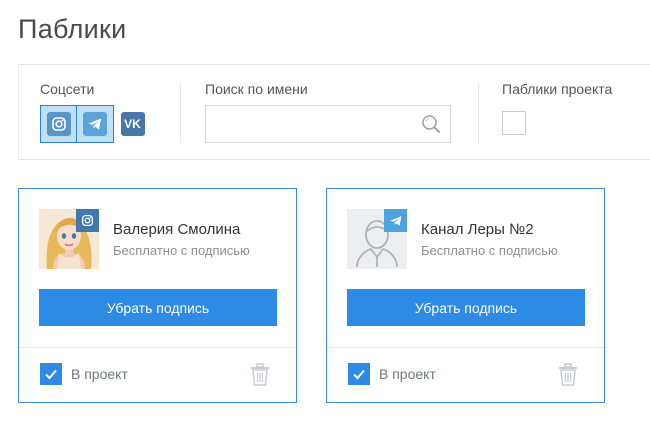 The image size is (650, 427). I want to click on social-toggle-group: VK, so click(96, 124).